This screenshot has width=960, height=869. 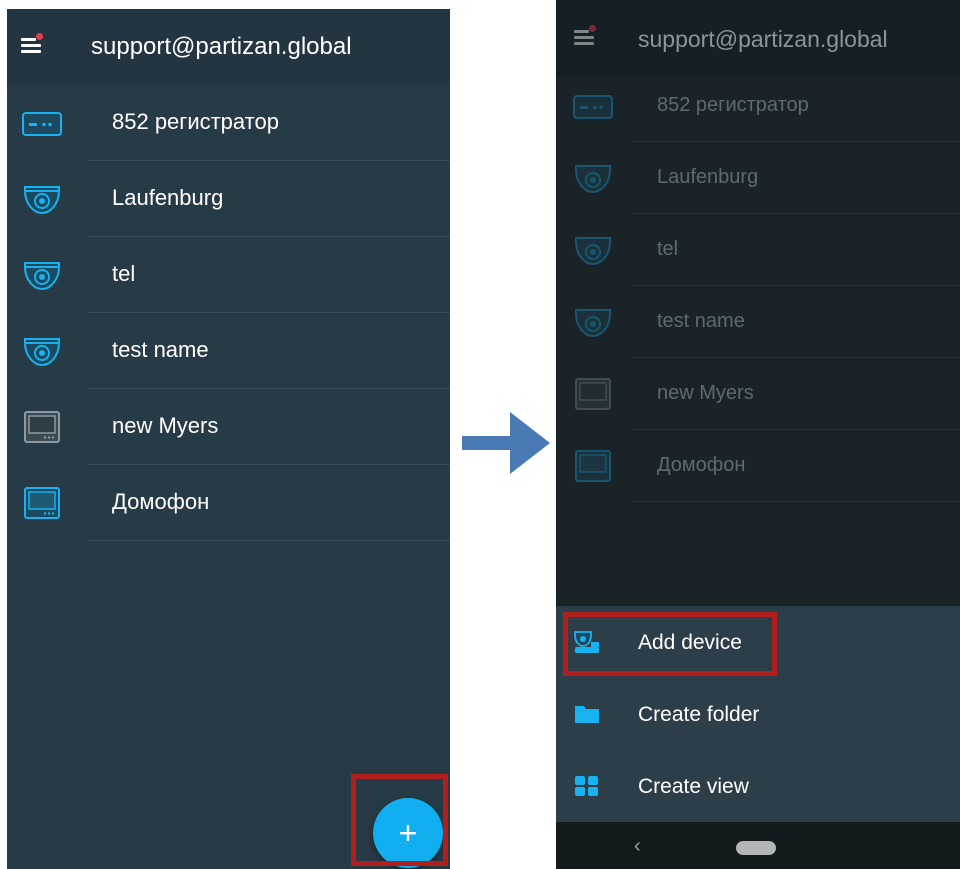 I want to click on back-nav-icon: ‹, so click(x=637, y=846).